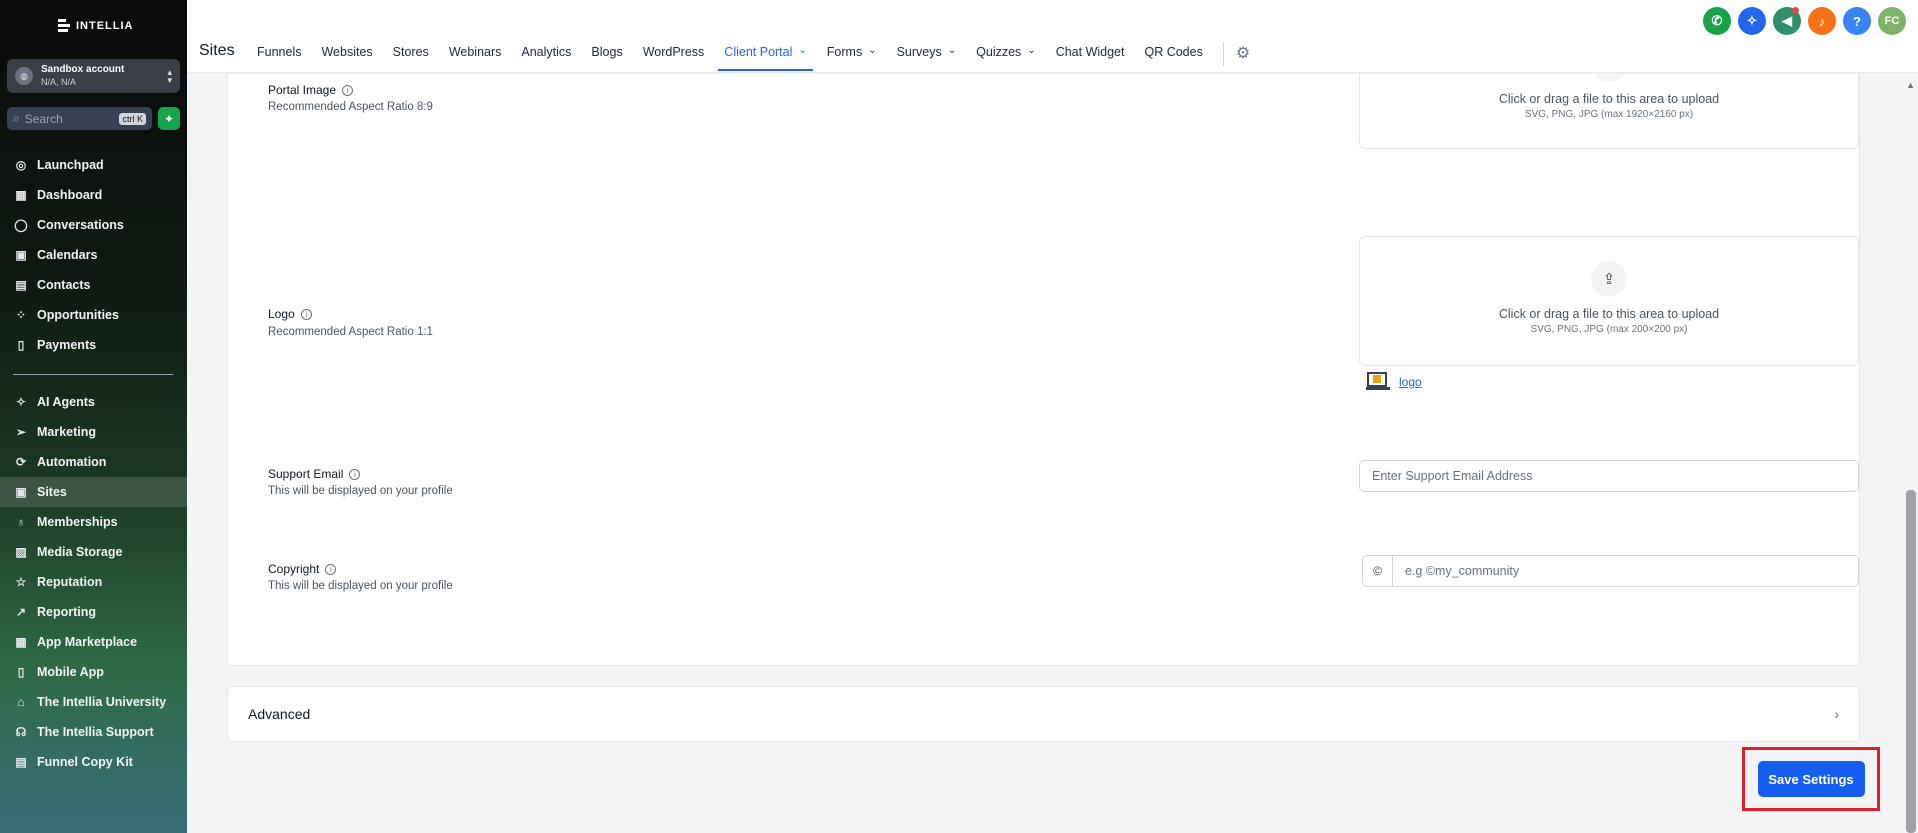  Describe the element at coordinates (1243, 52) in the screenshot. I see `gear-icon: ⚙` at that location.